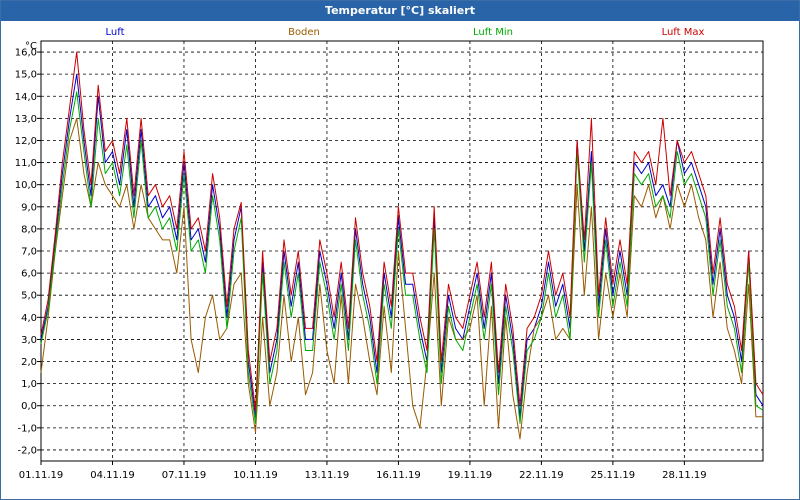 The image size is (800, 500). Describe the element at coordinates (26, 97) in the screenshot. I see `y-tick-label: 14,0` at that location.